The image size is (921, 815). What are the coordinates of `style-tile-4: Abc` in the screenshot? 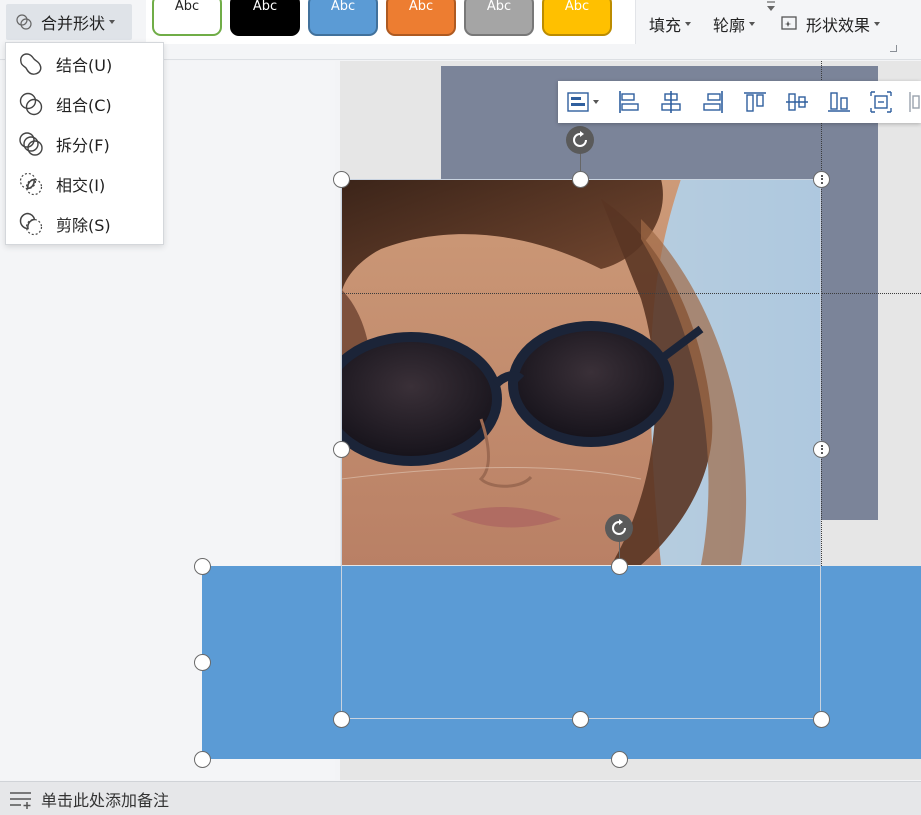 It's located at (421, 18).